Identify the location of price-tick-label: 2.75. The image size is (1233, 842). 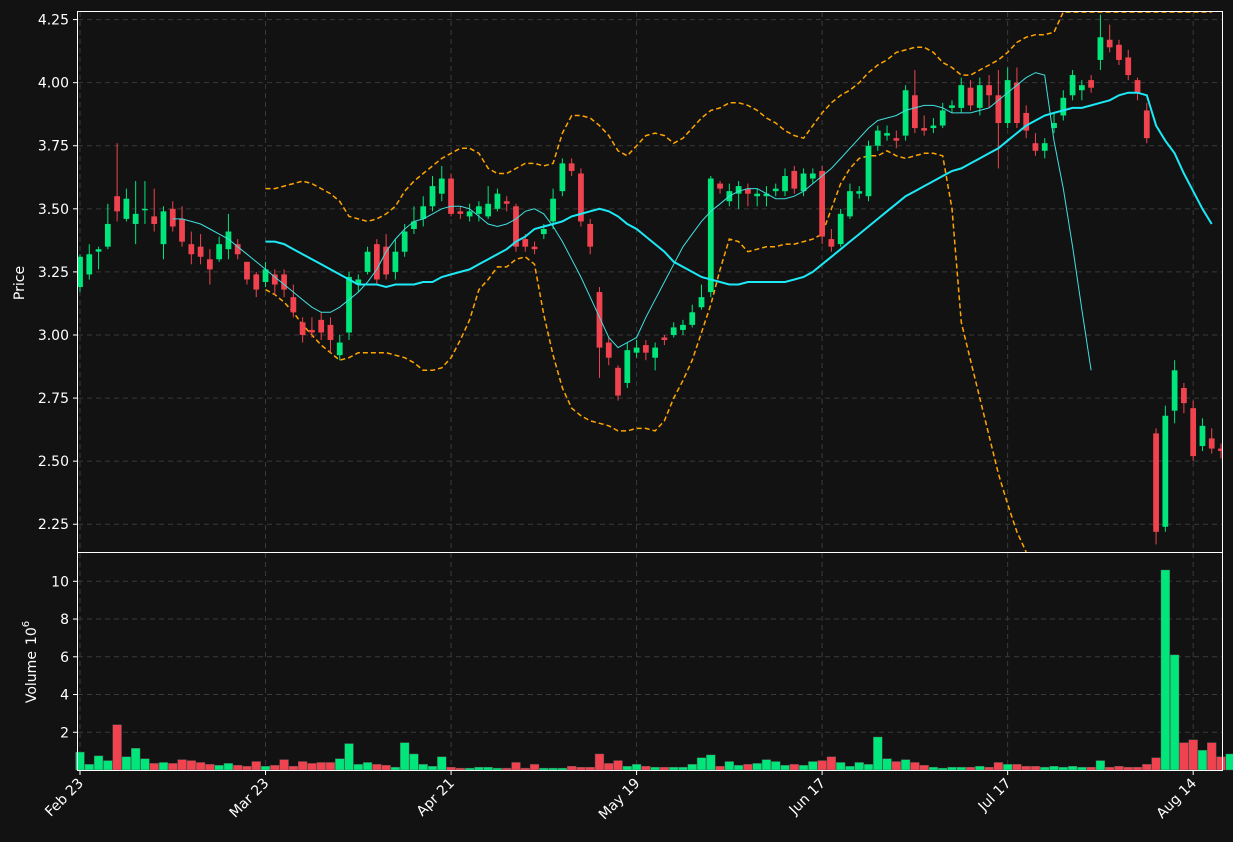
(53, 399).